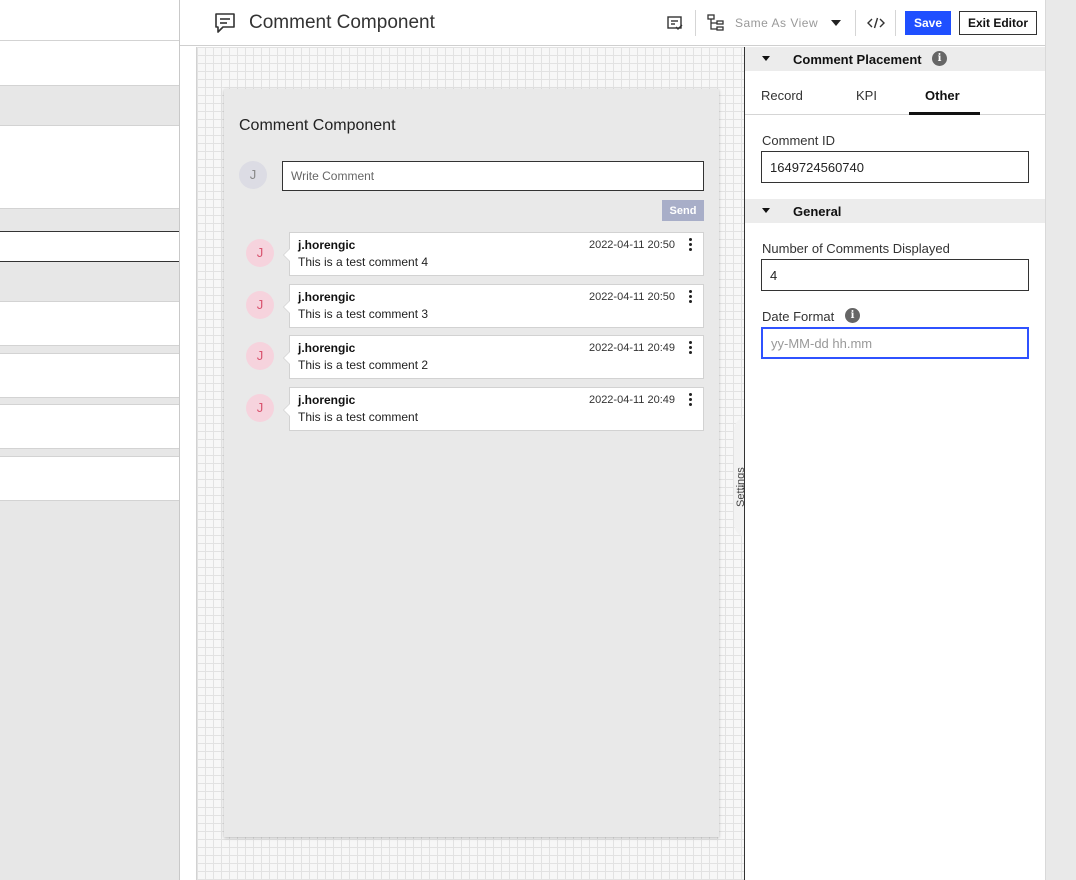 The width and height of the screenshot is (1076, 880). What do you see at coordinates (317, 125) in the screenshot?
I see `component-title: Comment Component` at bounding box center [317, 125].